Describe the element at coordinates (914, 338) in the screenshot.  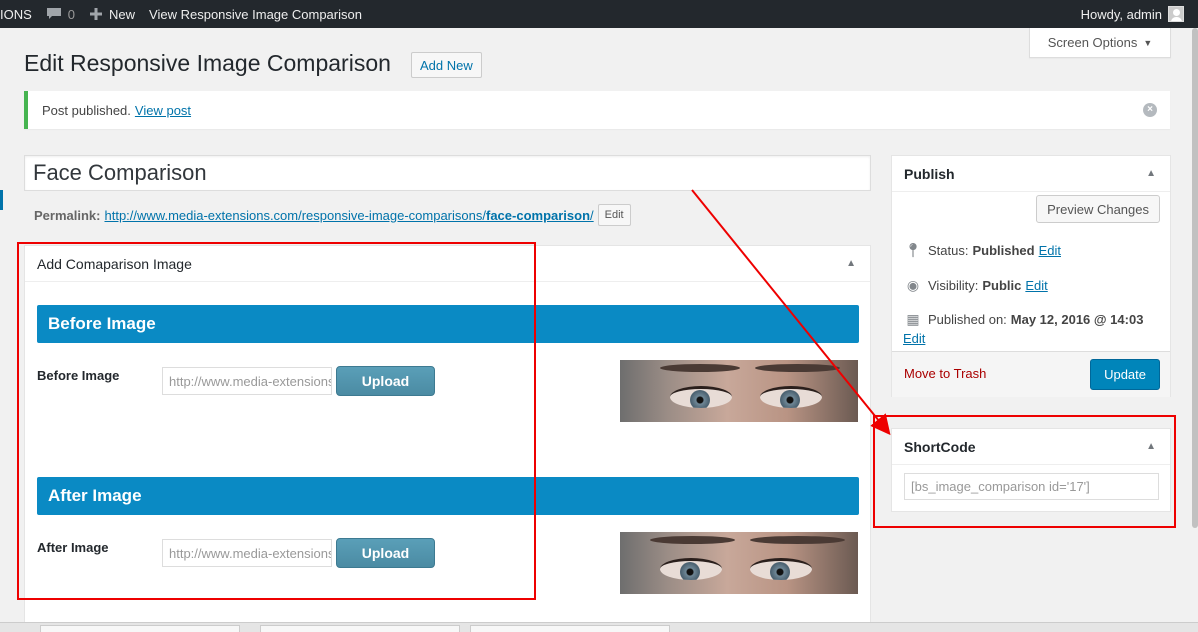
I see `edit-date-link: Edit` at that location.